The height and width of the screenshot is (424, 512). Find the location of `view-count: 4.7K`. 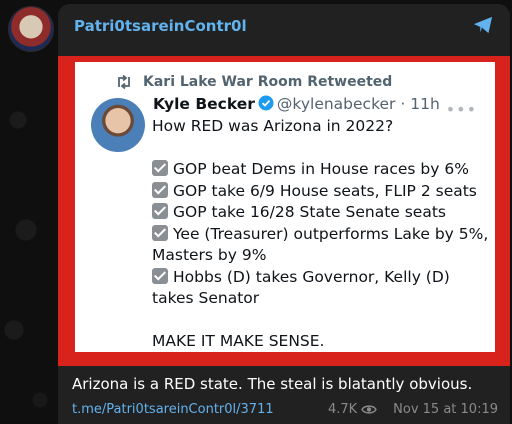

view-count: 4.7K is located at coordinates (342, 409).